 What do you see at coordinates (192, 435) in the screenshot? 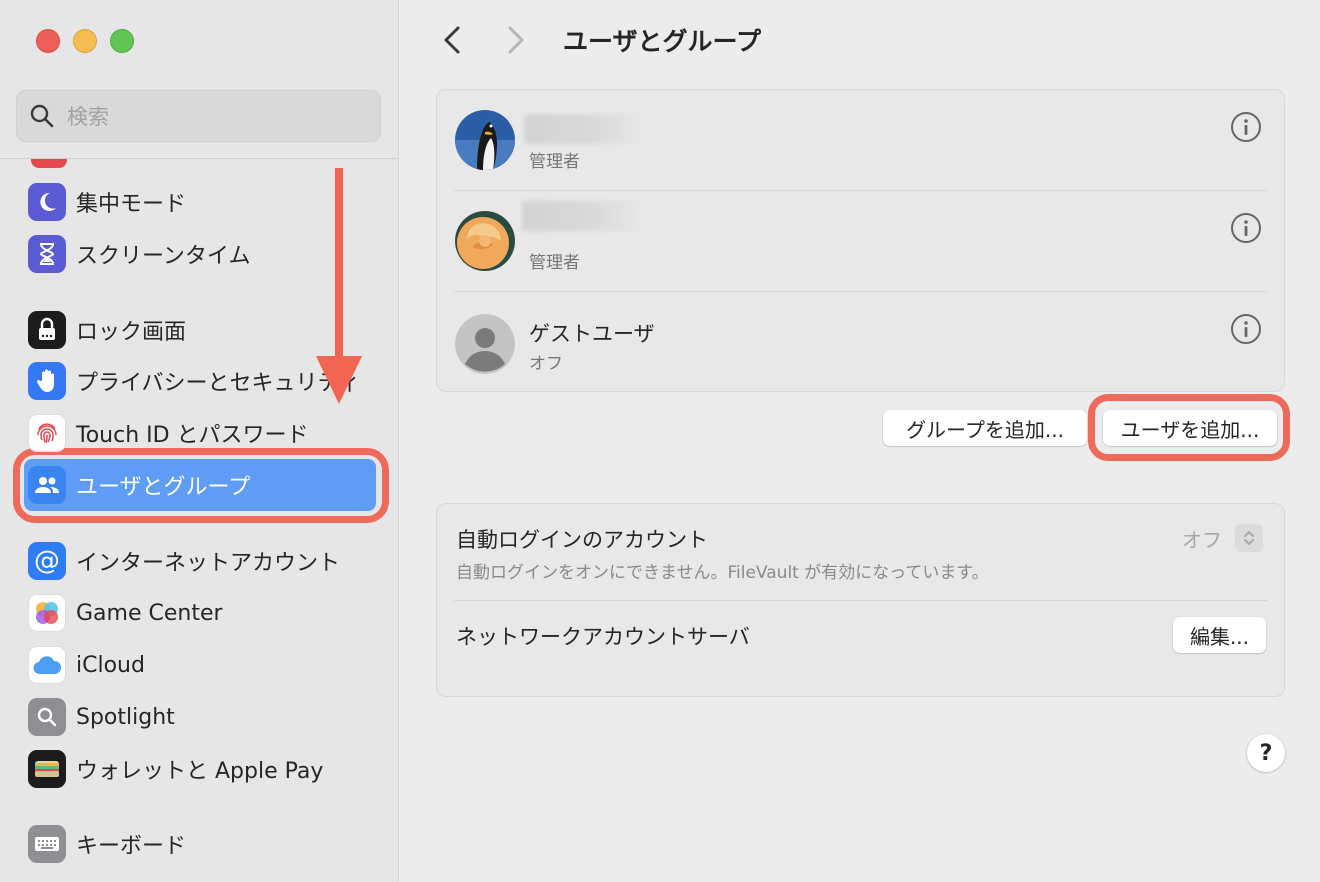
I see `sidebar-item-label: Touch ID とパスワード` at bounding box center [192, 435].